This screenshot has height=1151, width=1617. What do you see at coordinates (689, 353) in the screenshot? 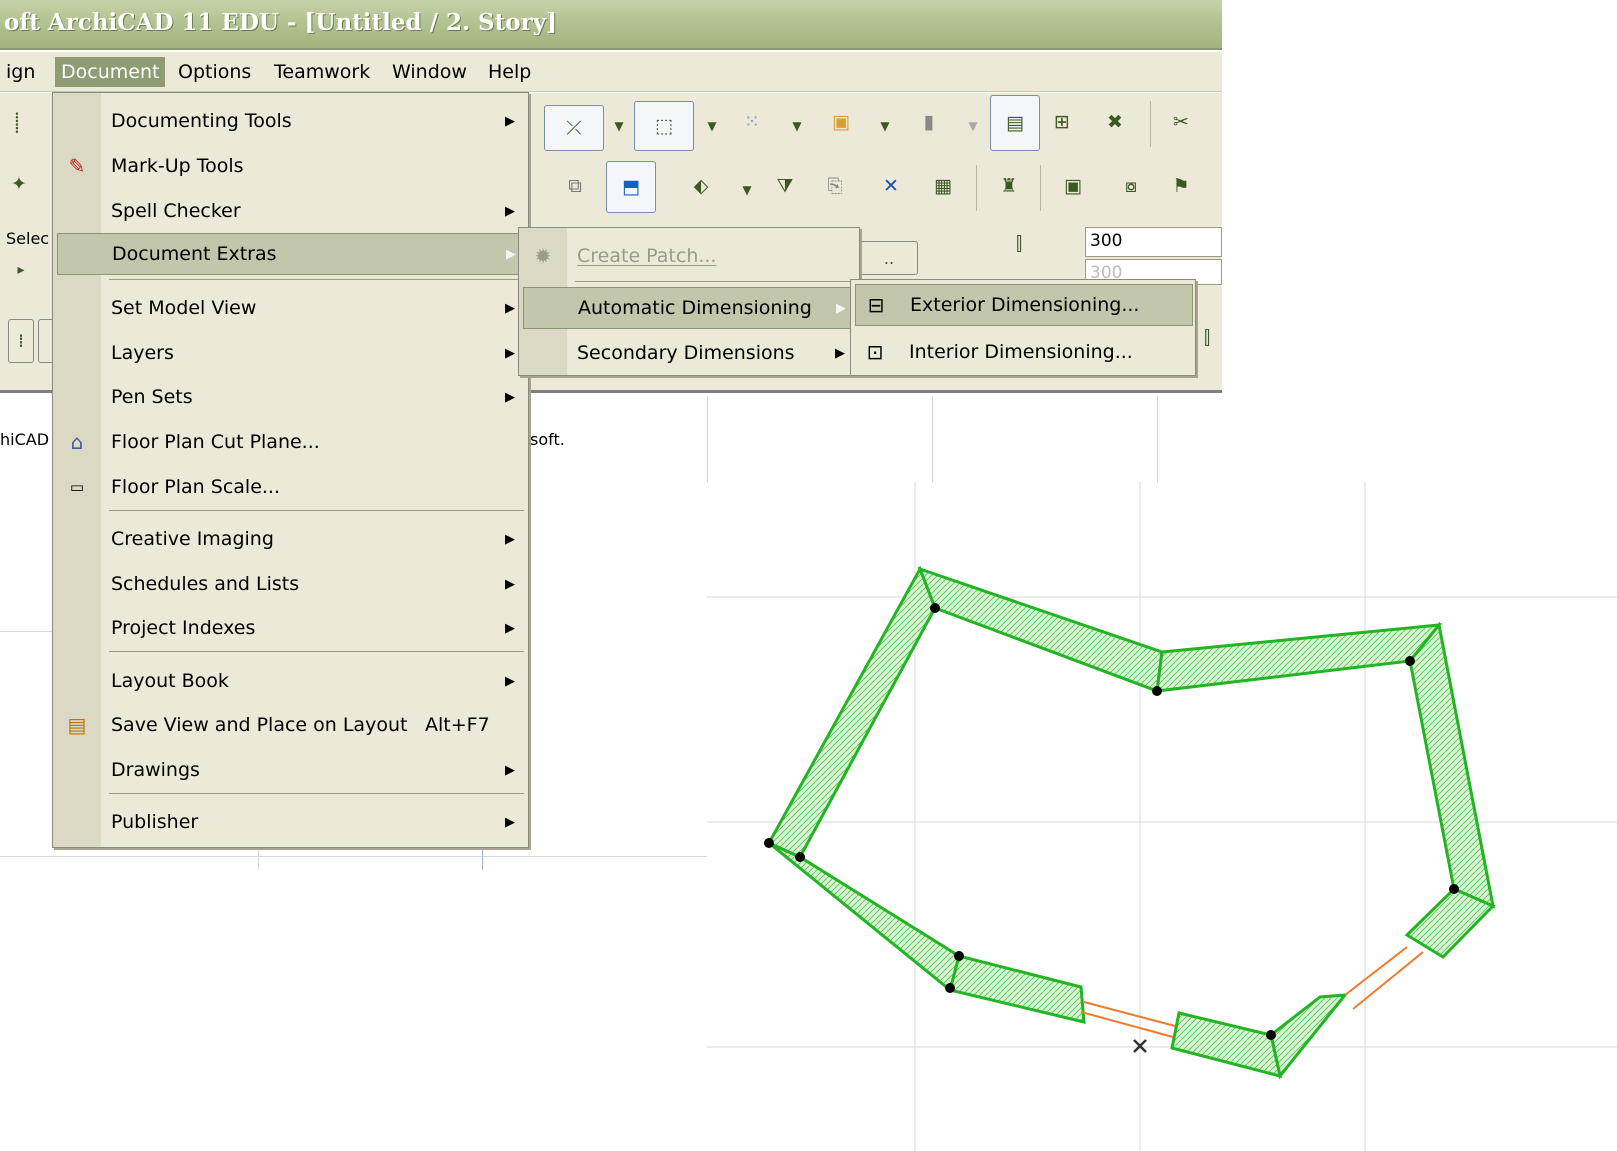
I see `menu-item-secondary-dimensions: Secondary Dimensions ▶` at bounding box center [689, 353].